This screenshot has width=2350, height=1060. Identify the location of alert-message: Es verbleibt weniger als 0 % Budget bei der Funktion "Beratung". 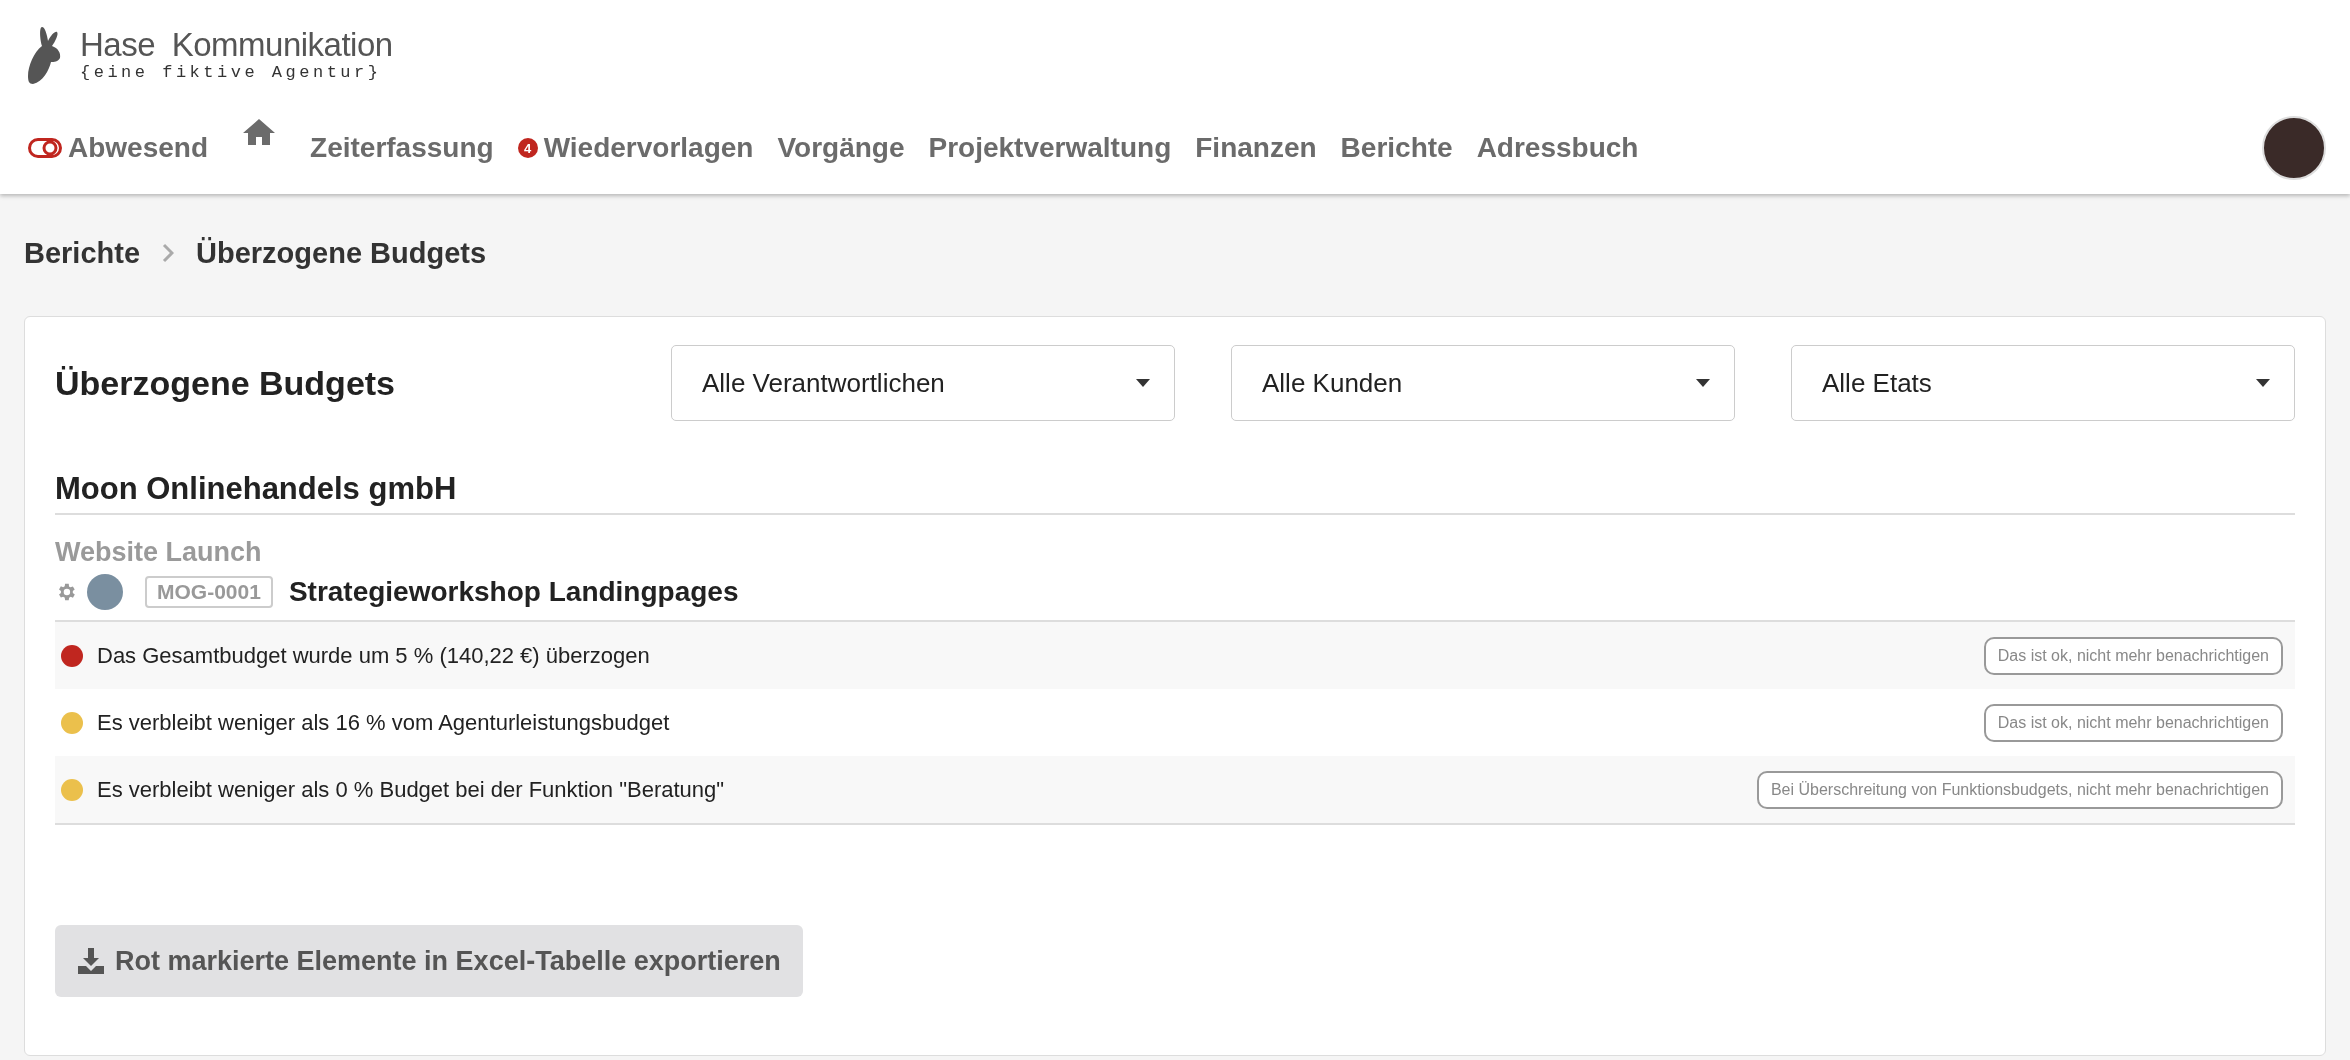
(411, 789).